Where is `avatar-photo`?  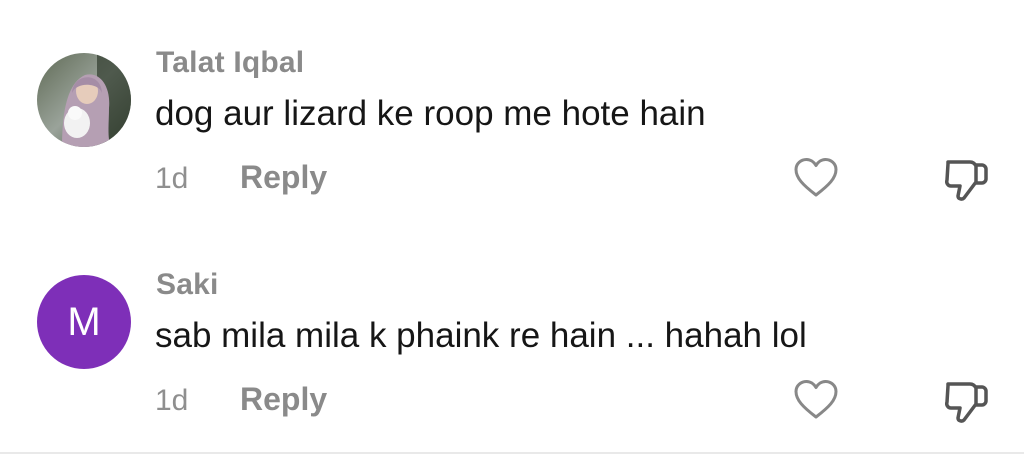 avatar-photo is located at coordinates (84, 100).